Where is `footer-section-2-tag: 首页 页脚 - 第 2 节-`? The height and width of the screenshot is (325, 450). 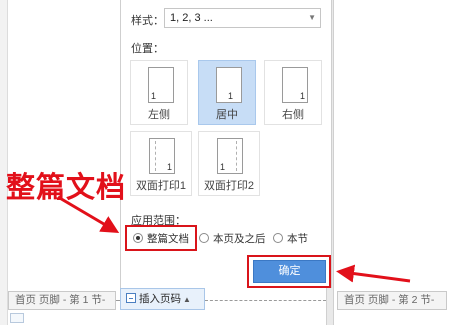
footer-section-2-tag: 首页 页脚 - 第 2 节- is located at coordinates (392, 300).